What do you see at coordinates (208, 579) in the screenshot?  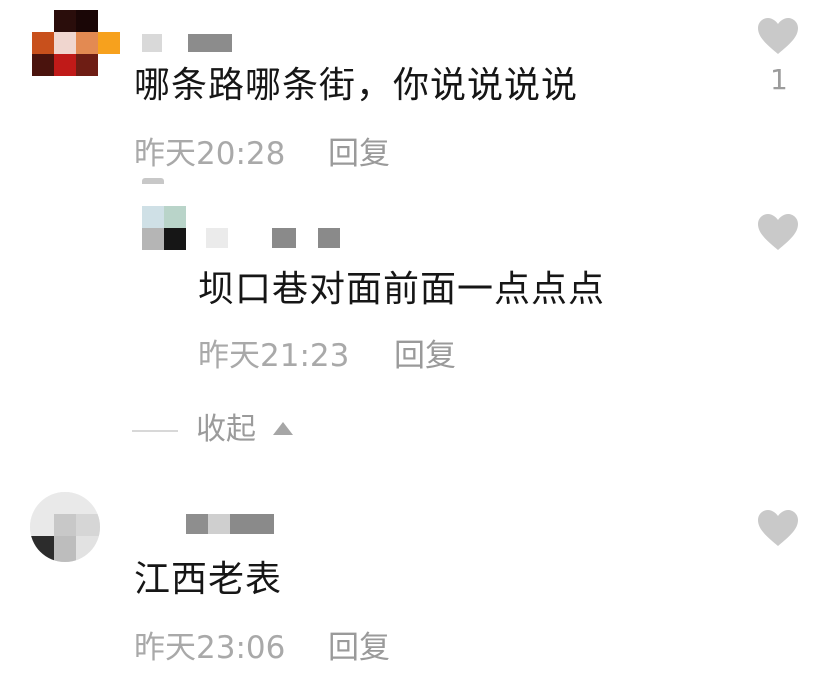 I see `comment-text: 江西老表` at bounding box center [208, 579].